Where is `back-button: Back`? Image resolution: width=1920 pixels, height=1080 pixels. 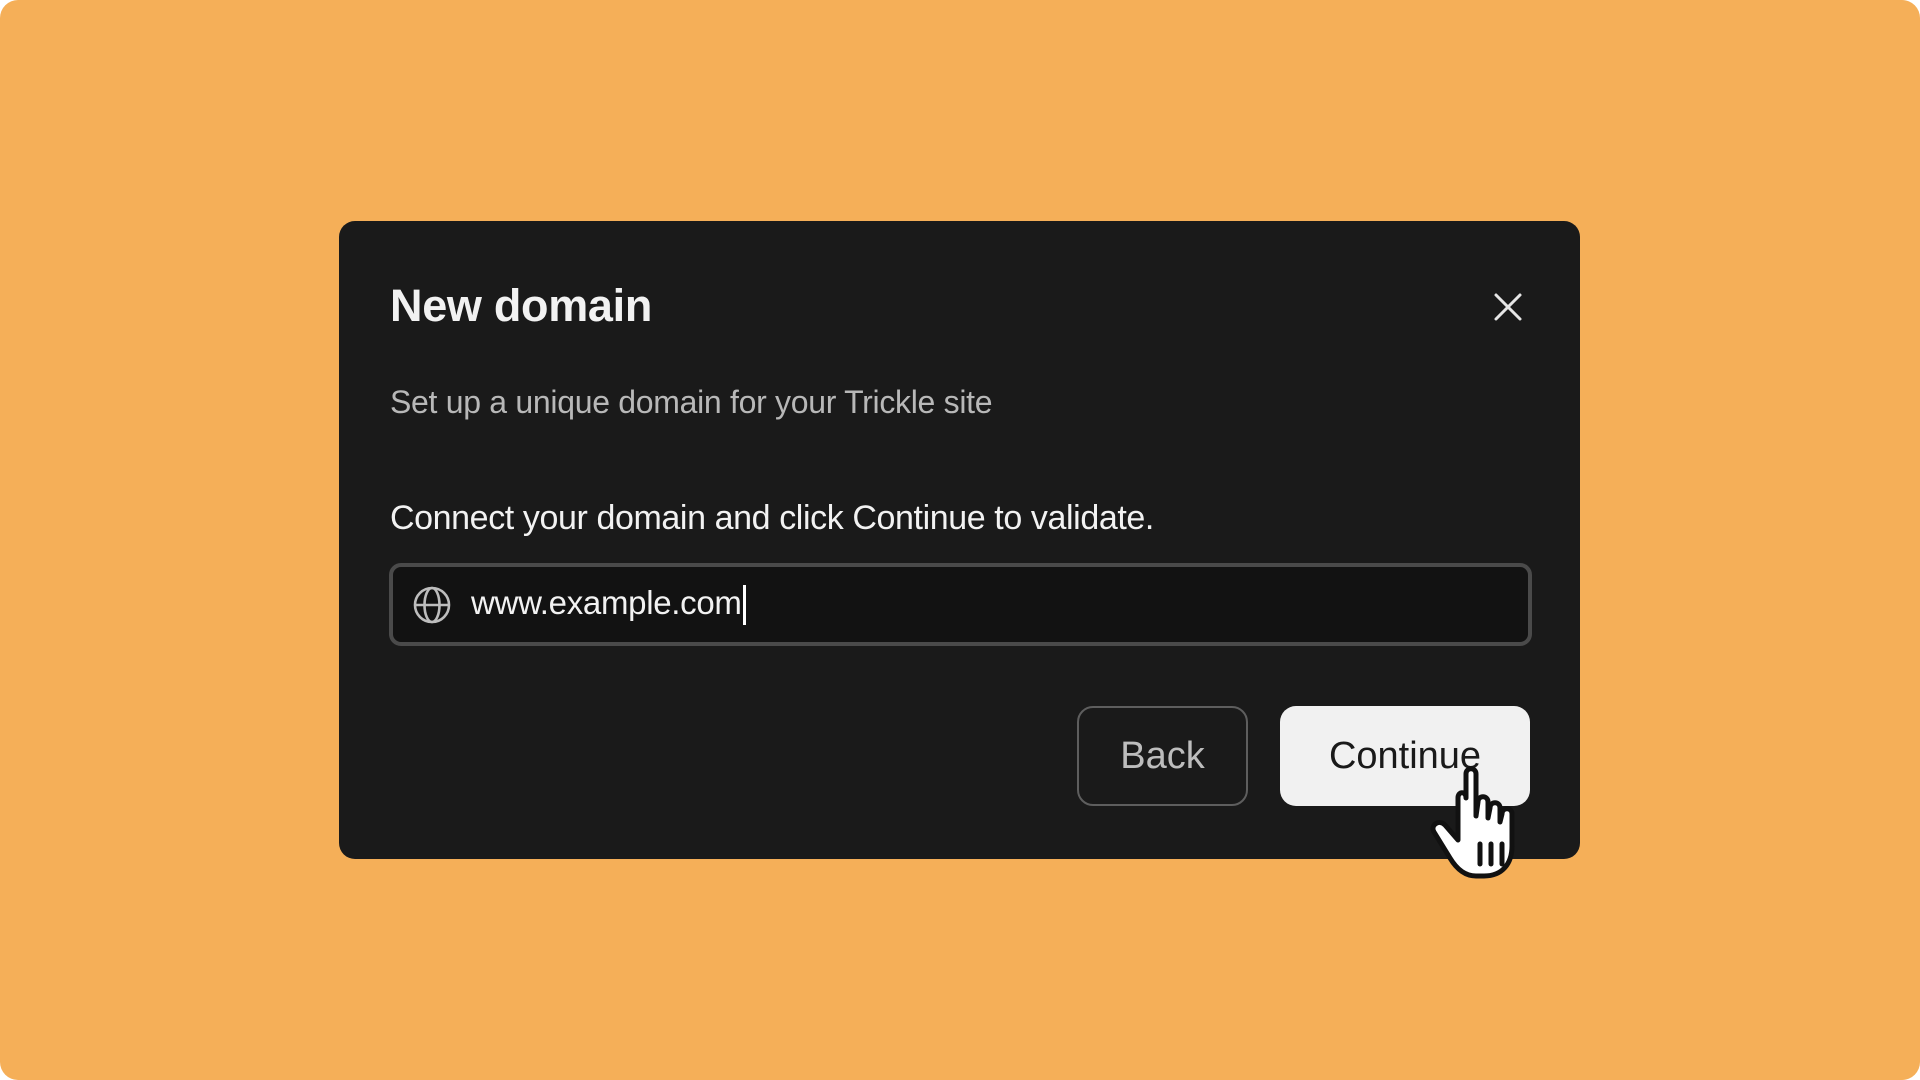 back-button: Back is located at coordinates (1162, 756).